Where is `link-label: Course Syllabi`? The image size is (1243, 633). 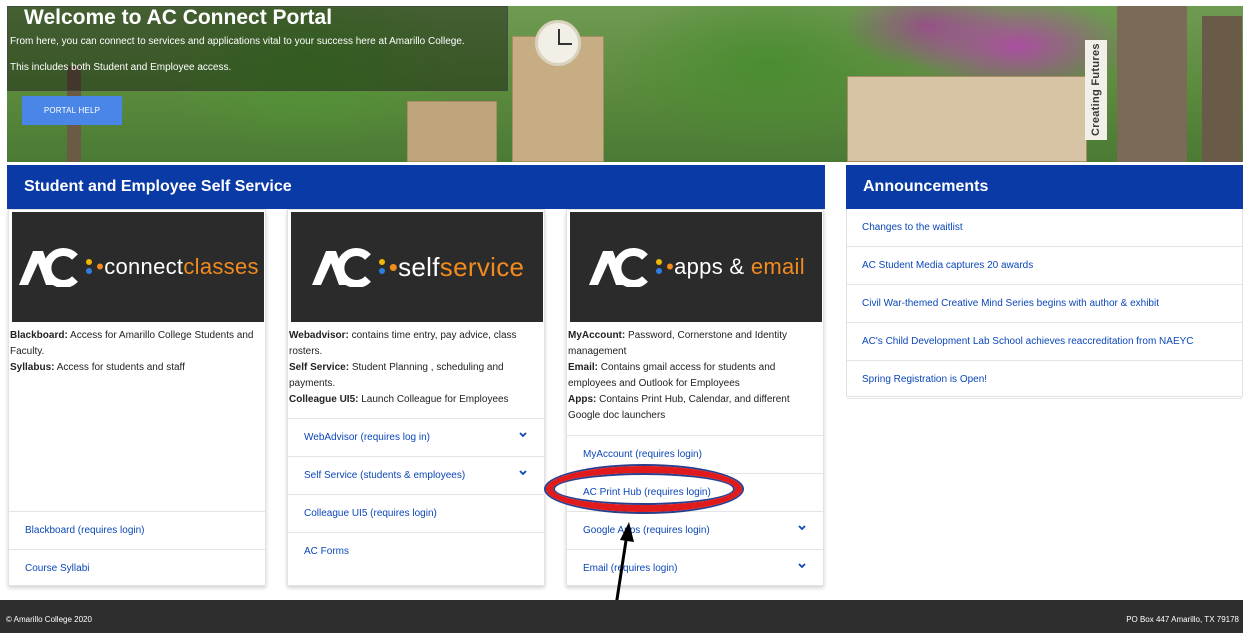 link-label: Course Syllabi is located at coordinates (57, 568).